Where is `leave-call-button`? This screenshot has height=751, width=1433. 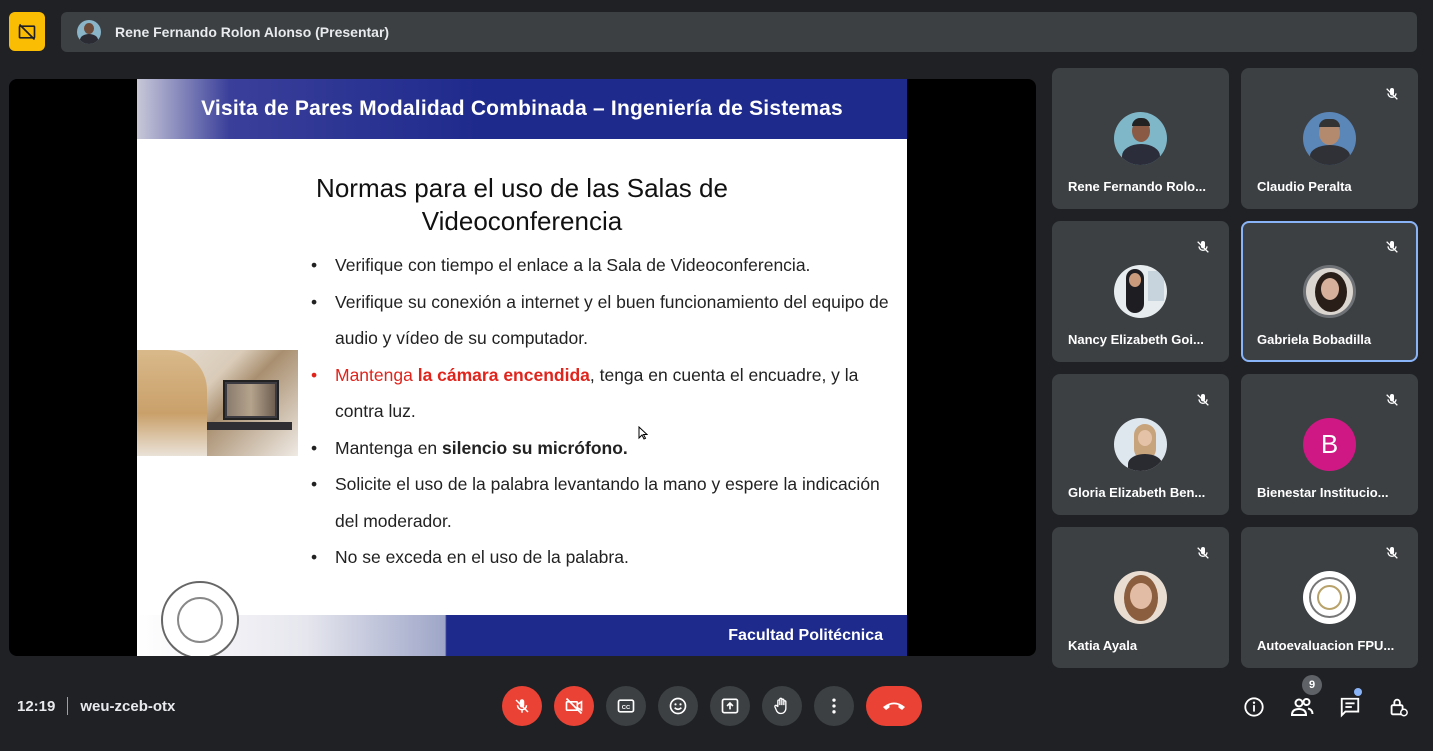
leave-call-button is located at coordinates (894, 706).